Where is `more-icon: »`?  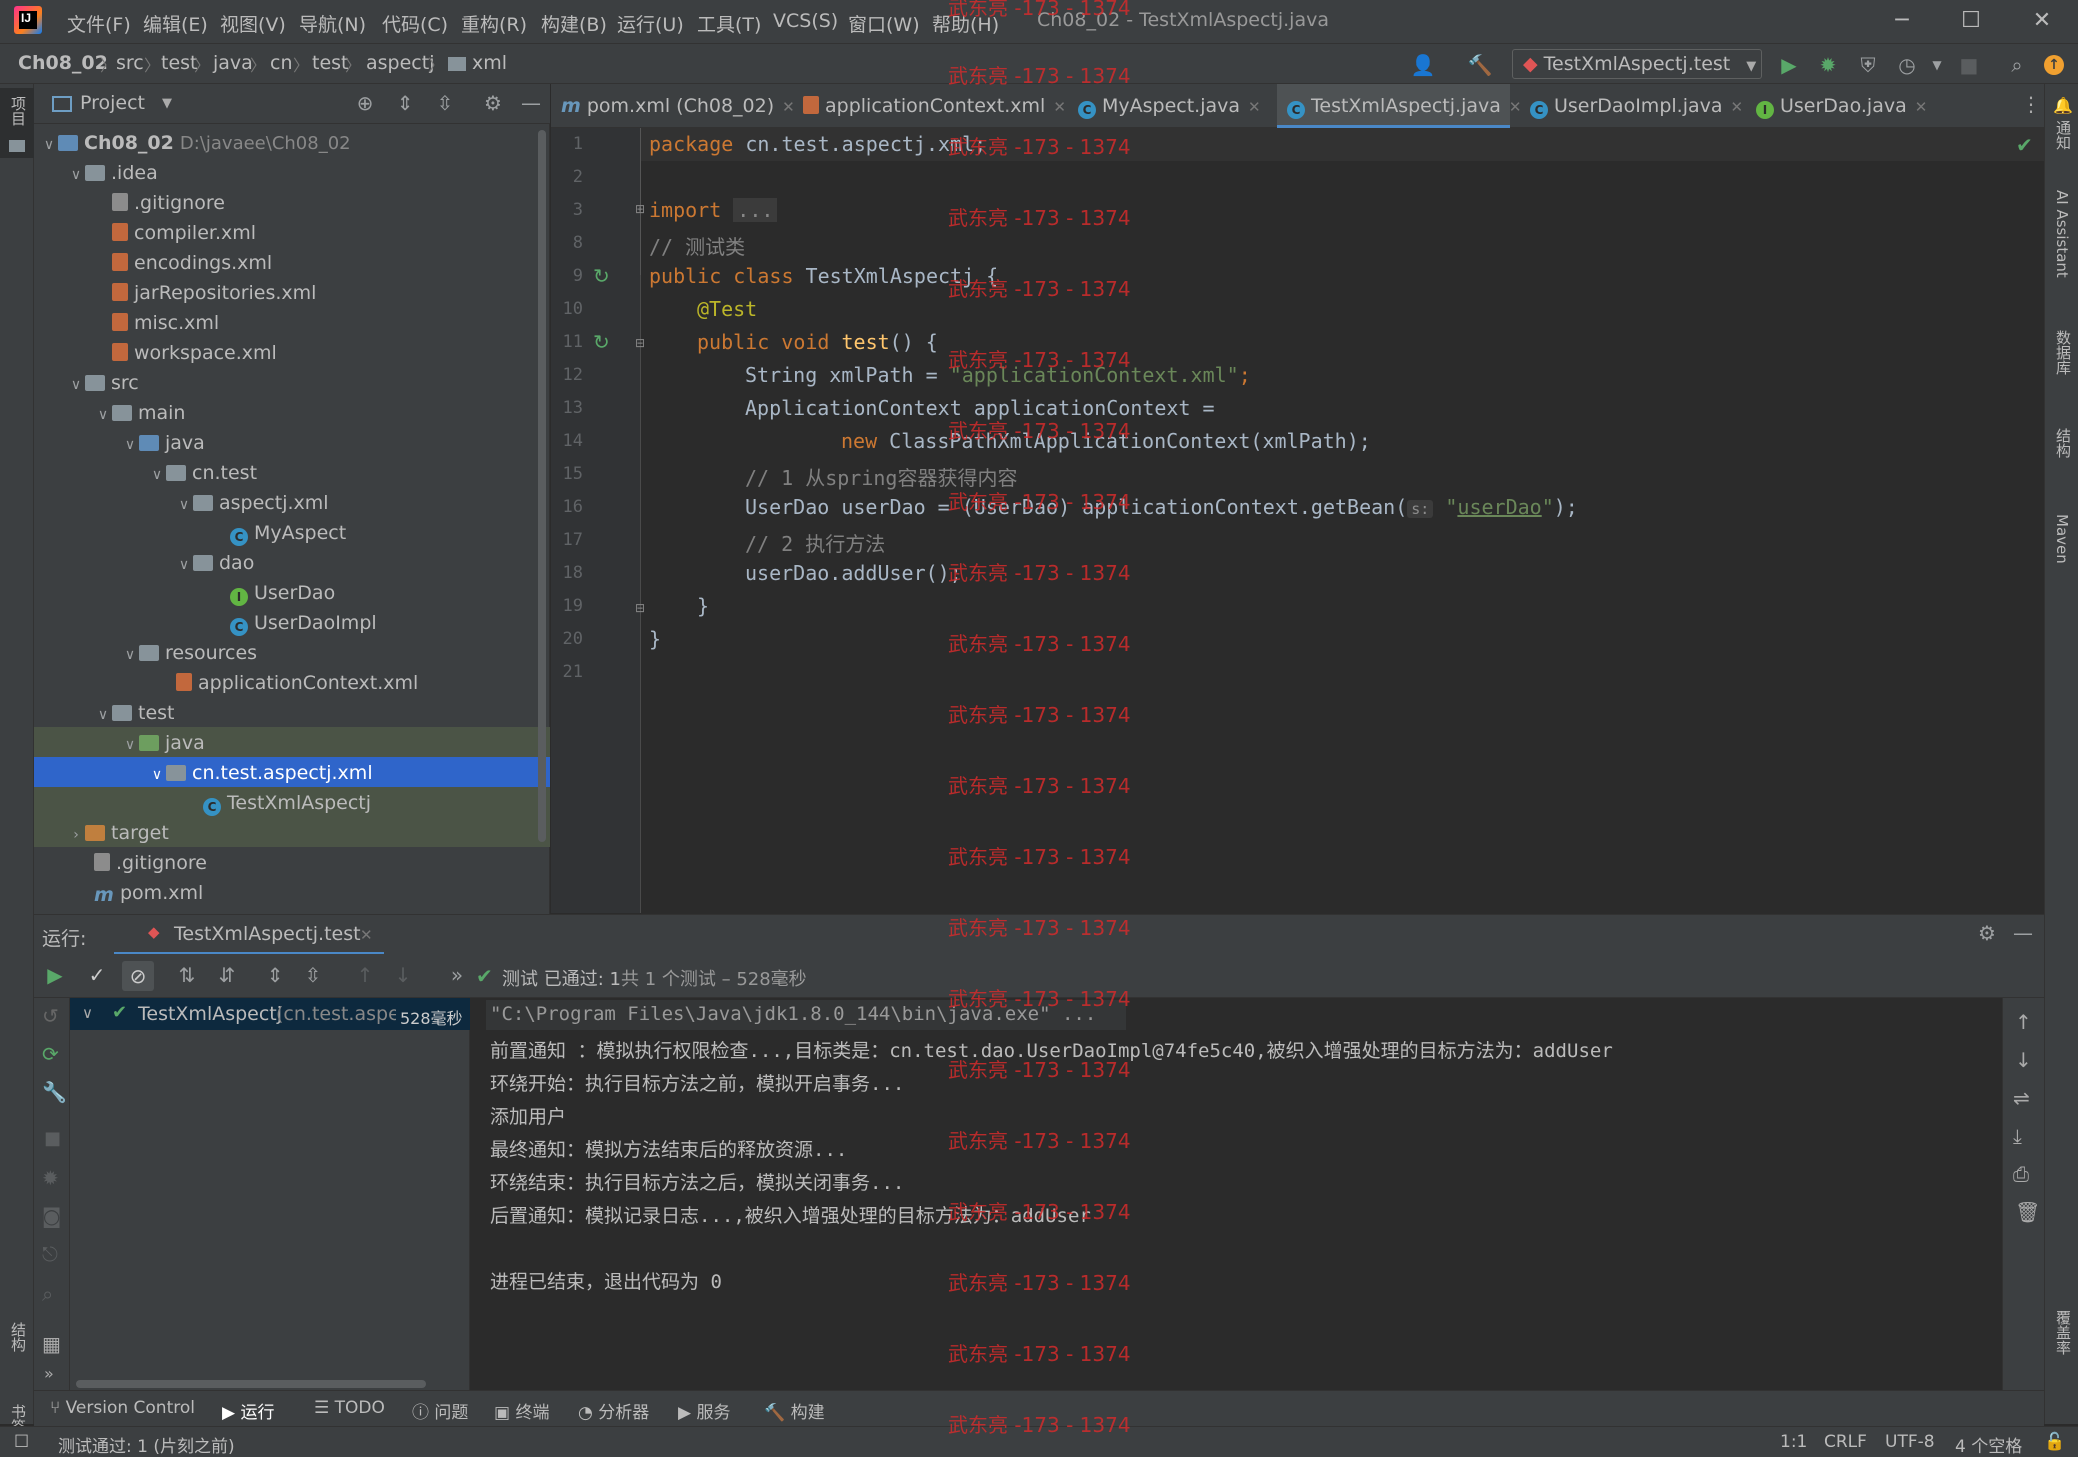
more-icon: » is located at coordinates (49, 1373).